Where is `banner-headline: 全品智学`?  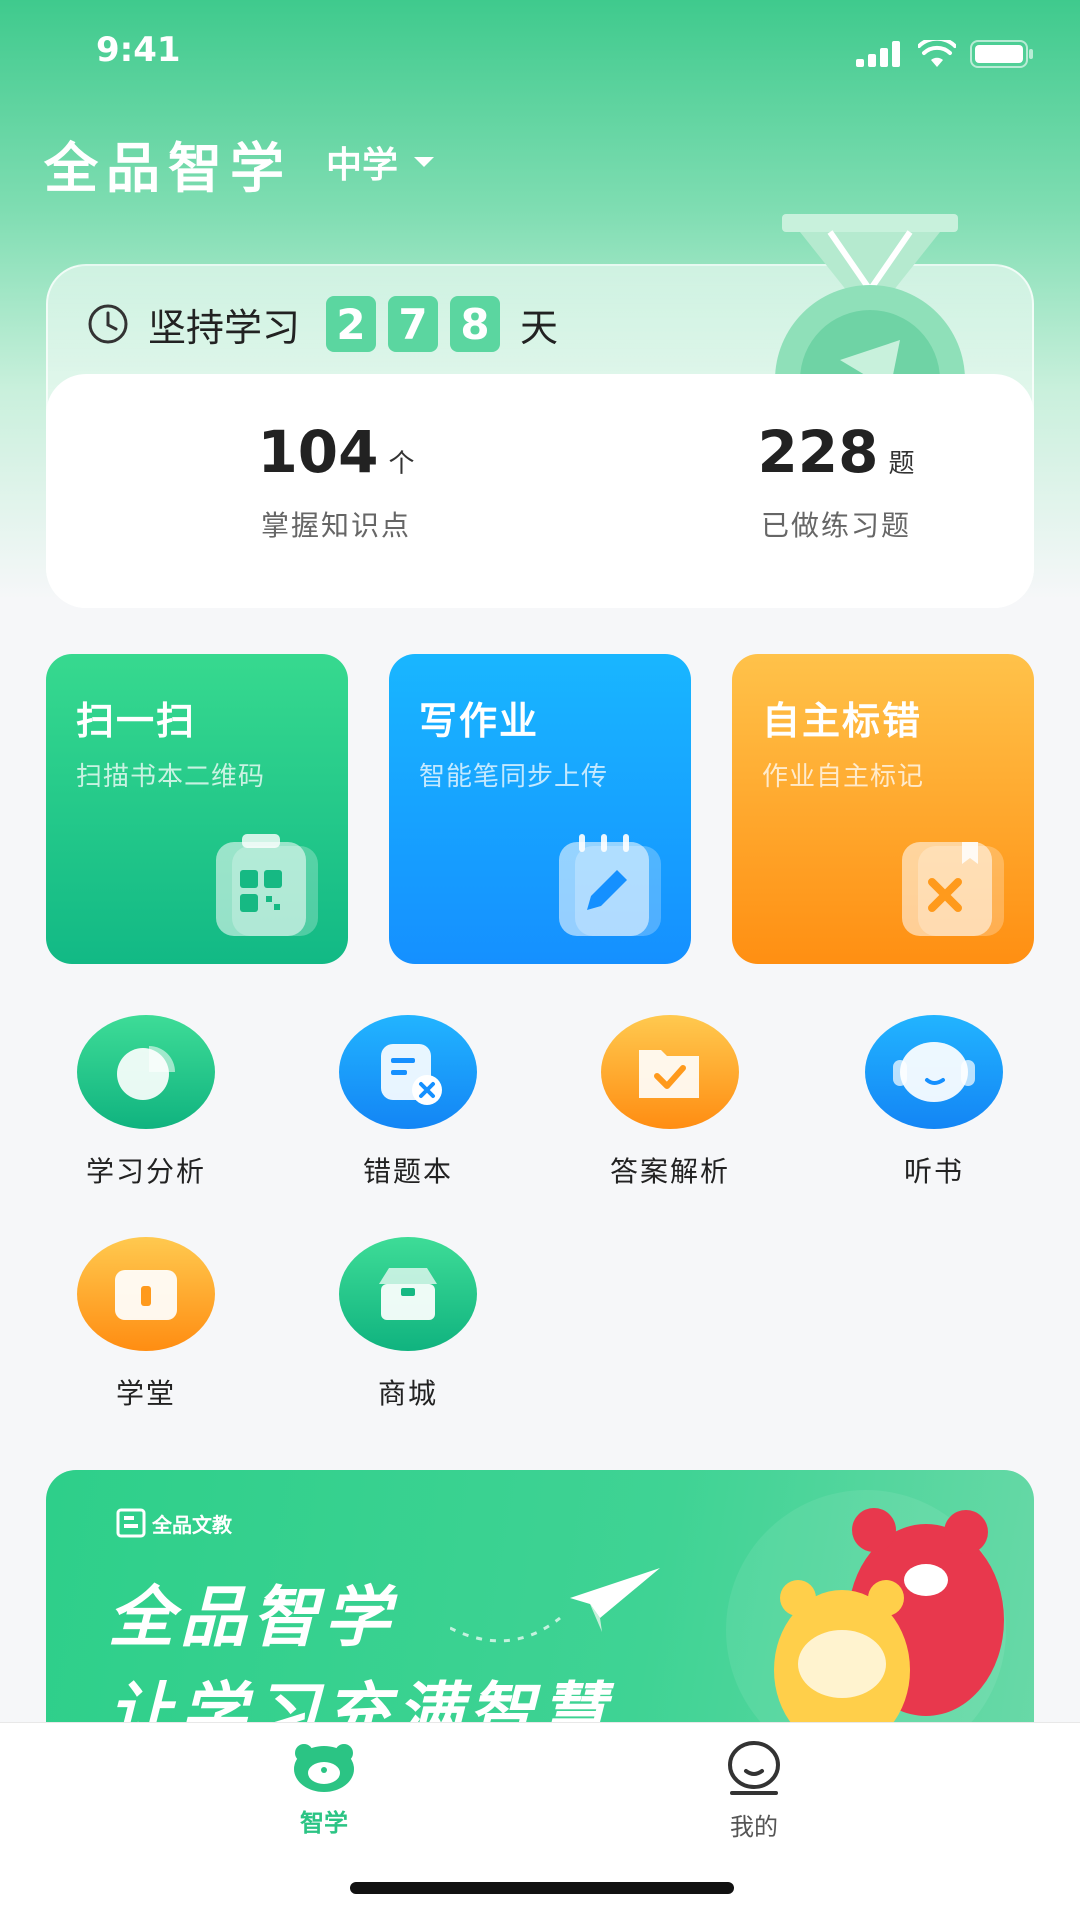 banner-headline: 全品智学 is located at coordinates (252, 1617).